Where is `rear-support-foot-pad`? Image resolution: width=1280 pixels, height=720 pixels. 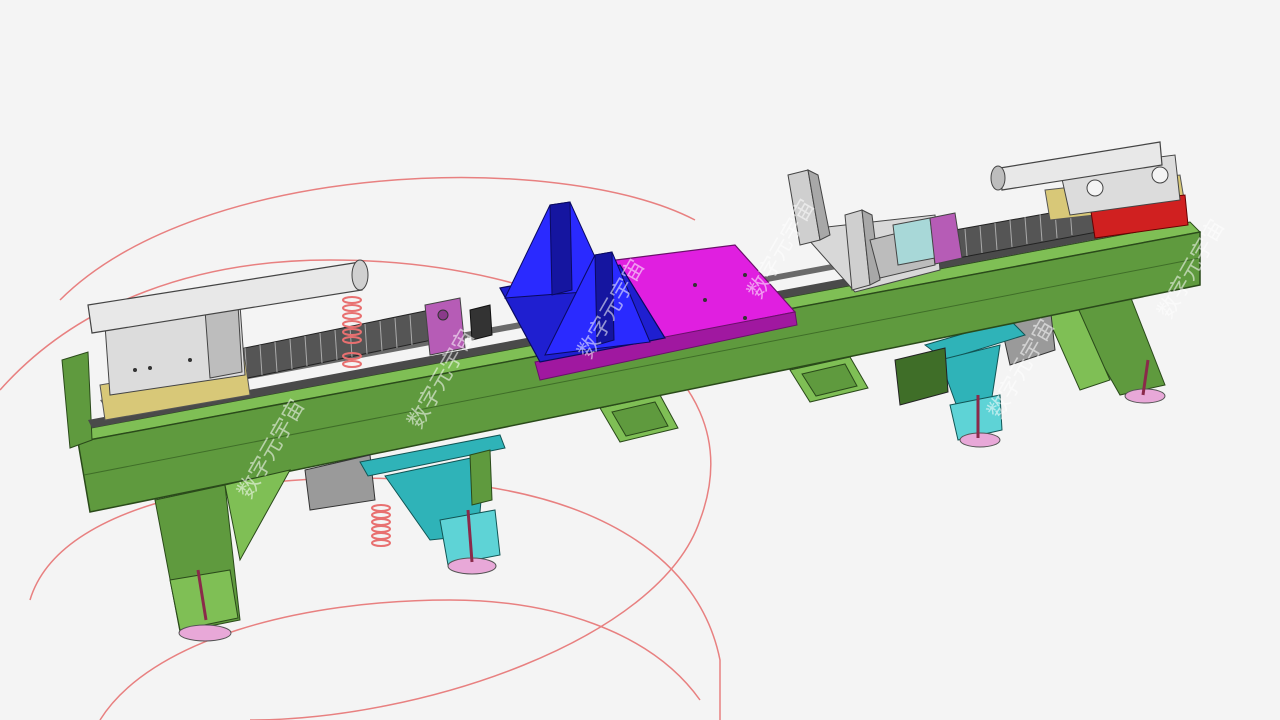 rear-support-foot-pad is located at coordinates (980, 440).